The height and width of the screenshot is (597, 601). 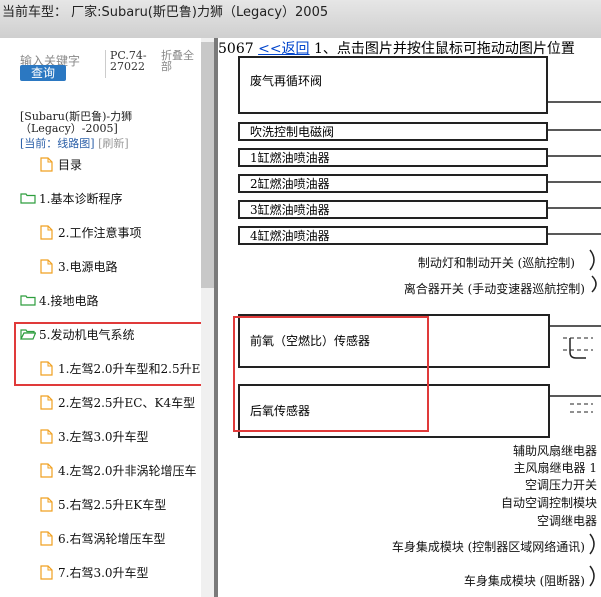 What do you see at coordinates (566, 521) in the screenshot?
I see `component-label: 空调继电器` at bounding box center [566, 521].